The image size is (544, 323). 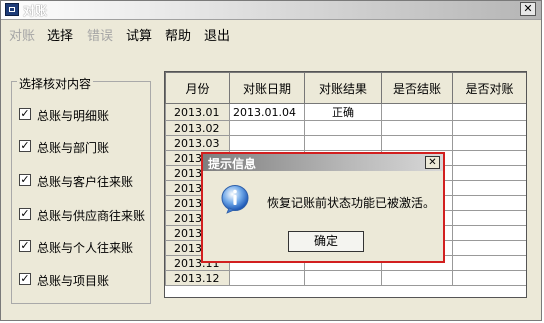 What do you see at coordinates (197, 143) in the screenshot?
I see `table-cell: 2013.03` at bounding box center [197, 143].